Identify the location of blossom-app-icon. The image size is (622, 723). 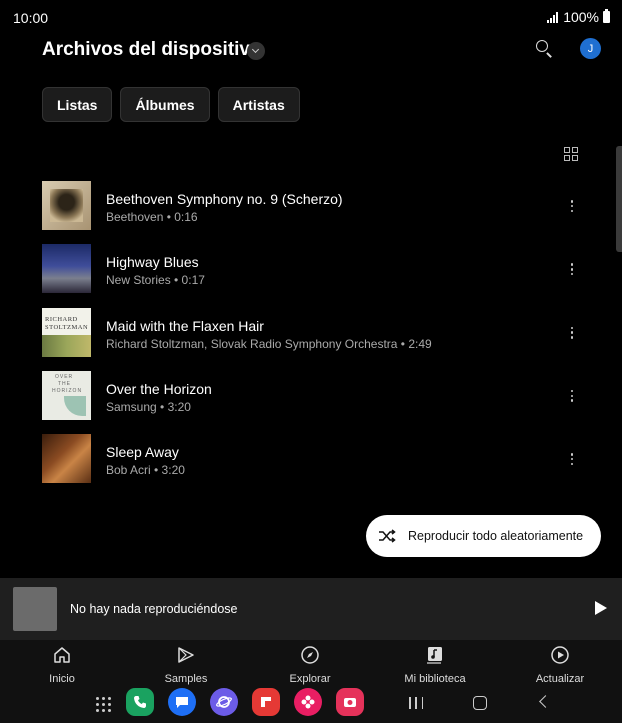
(308, 702).